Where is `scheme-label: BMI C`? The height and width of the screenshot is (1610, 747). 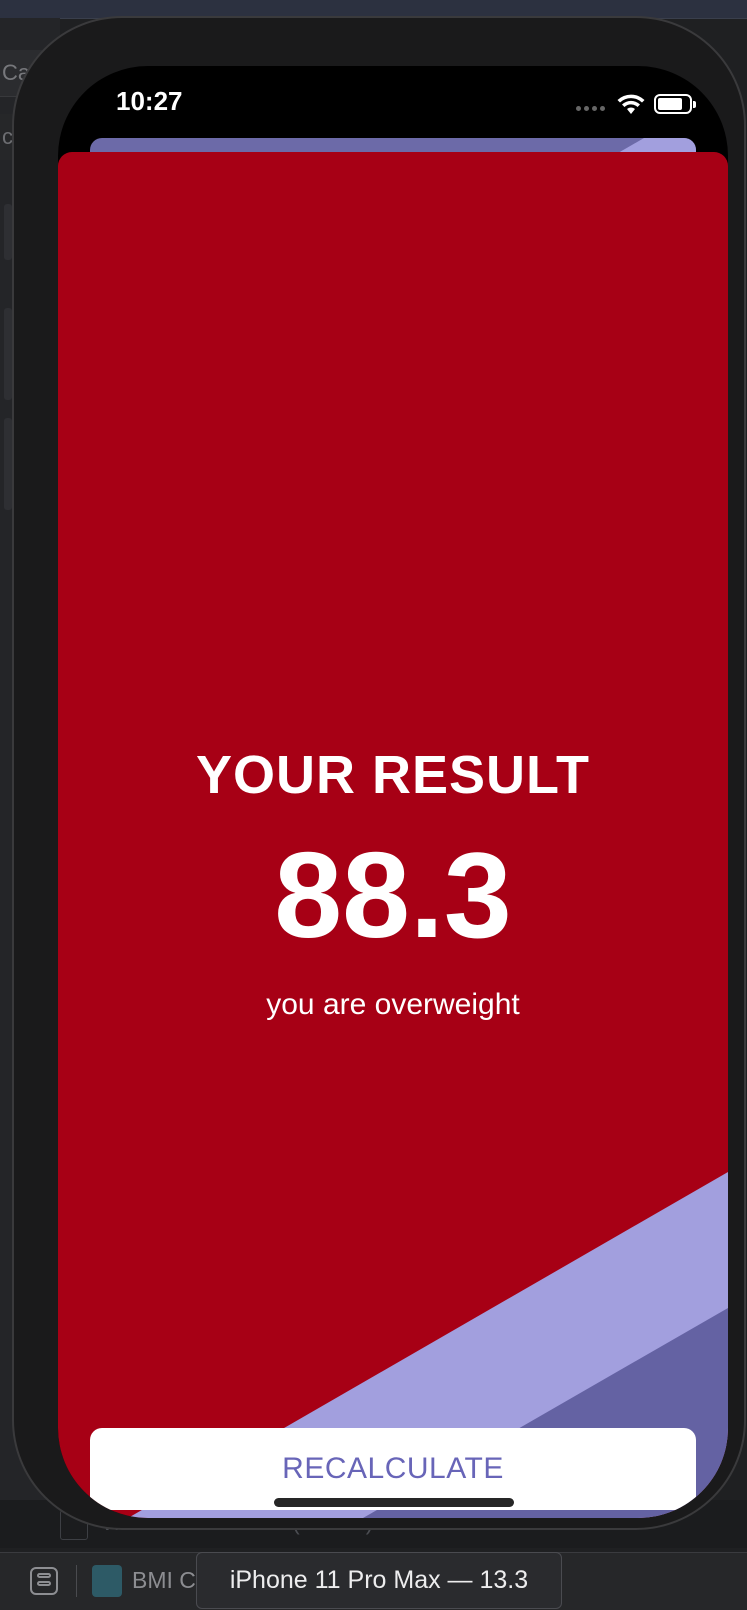 scheme-label: BMI C is located at coordinates (164, 1580).